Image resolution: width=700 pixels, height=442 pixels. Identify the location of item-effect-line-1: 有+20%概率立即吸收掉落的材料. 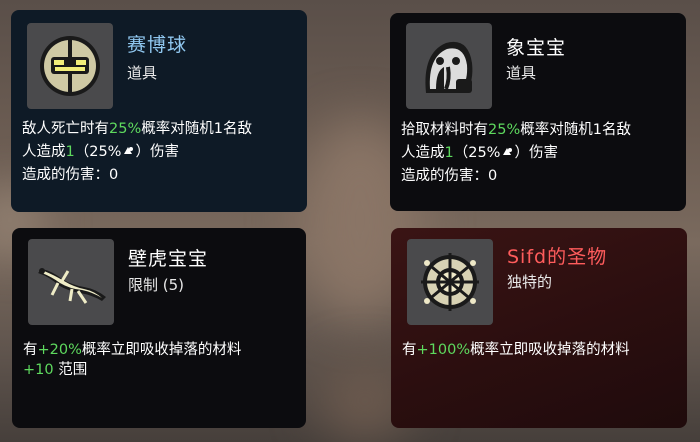
(132, 350).